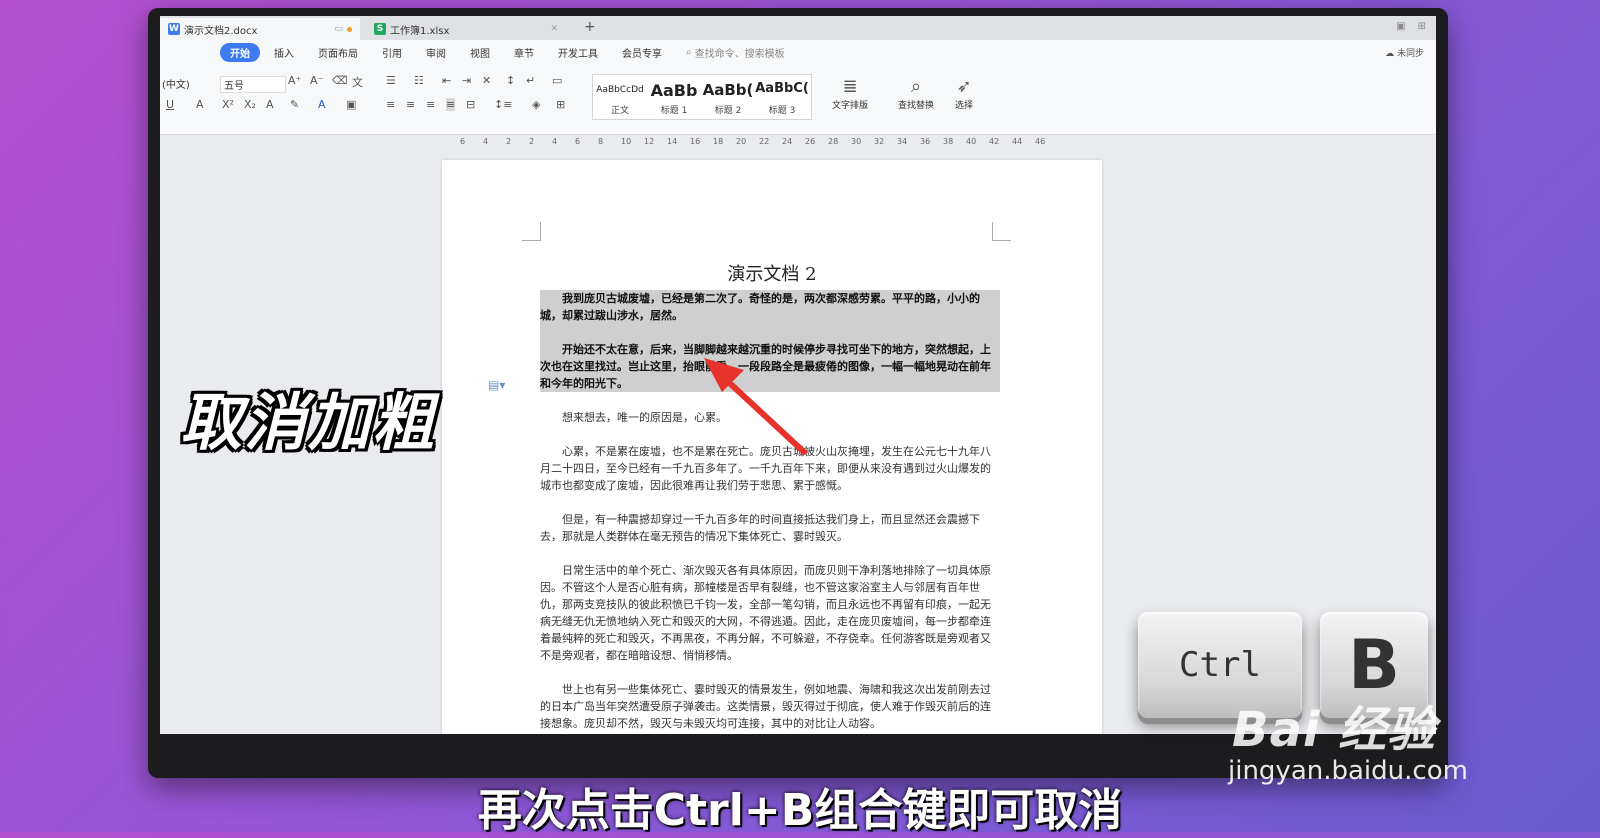  I want to click on caption-subtitle: 再次点击Ctrl+B组合键即可取消, so click(800, 810).